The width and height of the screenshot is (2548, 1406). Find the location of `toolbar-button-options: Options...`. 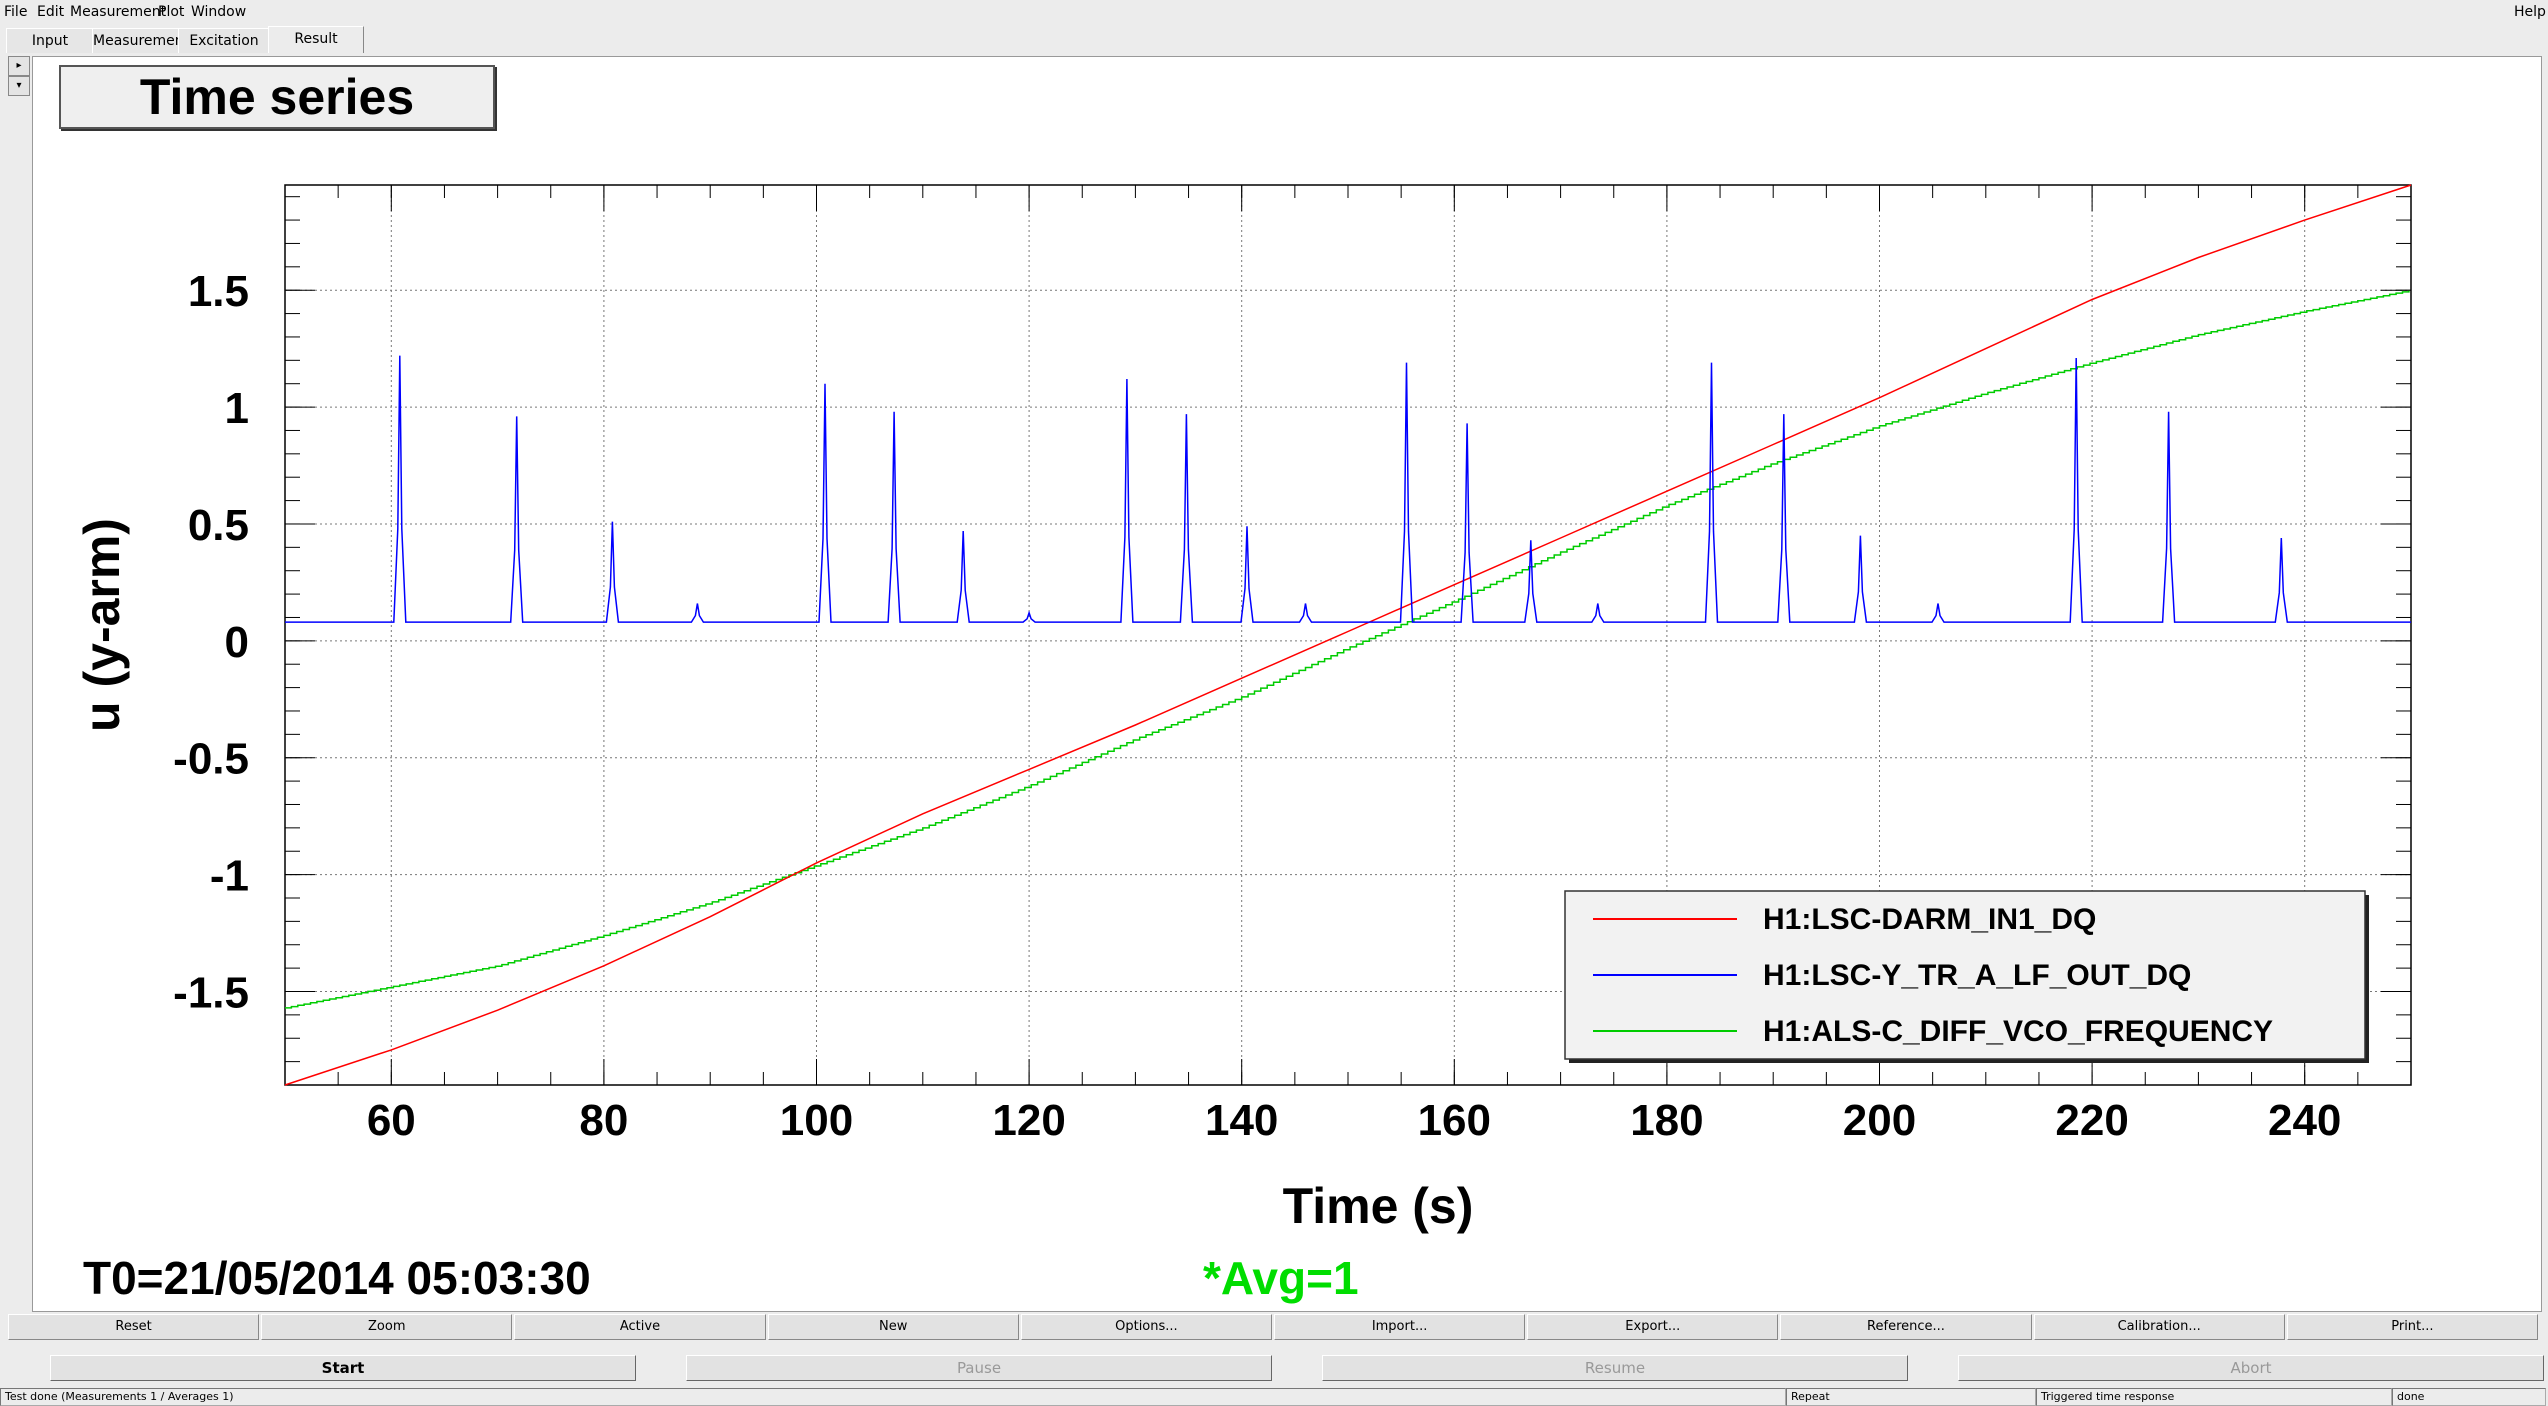

toolbar-button-options: Options... is located at coordinates (1146, 1327).